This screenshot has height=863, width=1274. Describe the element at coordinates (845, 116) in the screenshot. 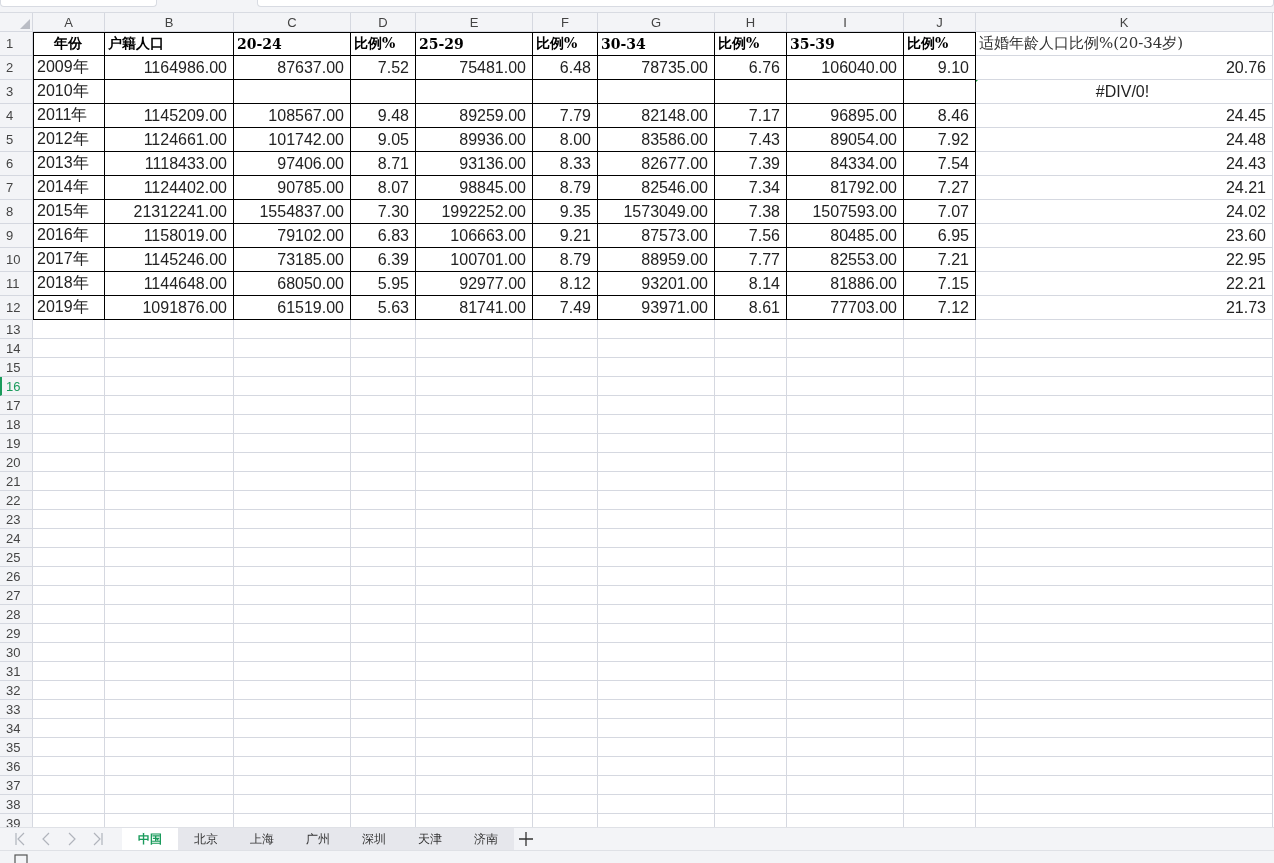

I see `table-cell: 96895.00` at that location.